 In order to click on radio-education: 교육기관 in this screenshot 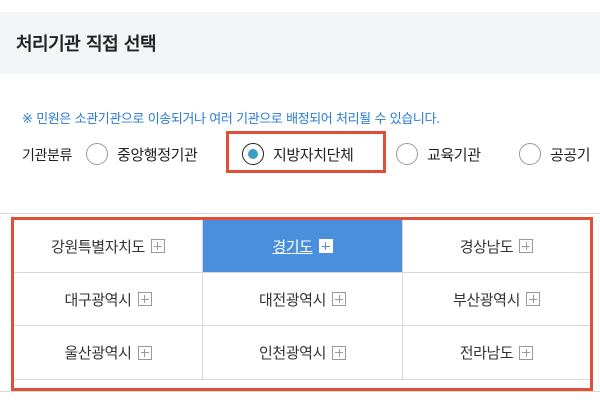, I will do `click(438, 154)`.